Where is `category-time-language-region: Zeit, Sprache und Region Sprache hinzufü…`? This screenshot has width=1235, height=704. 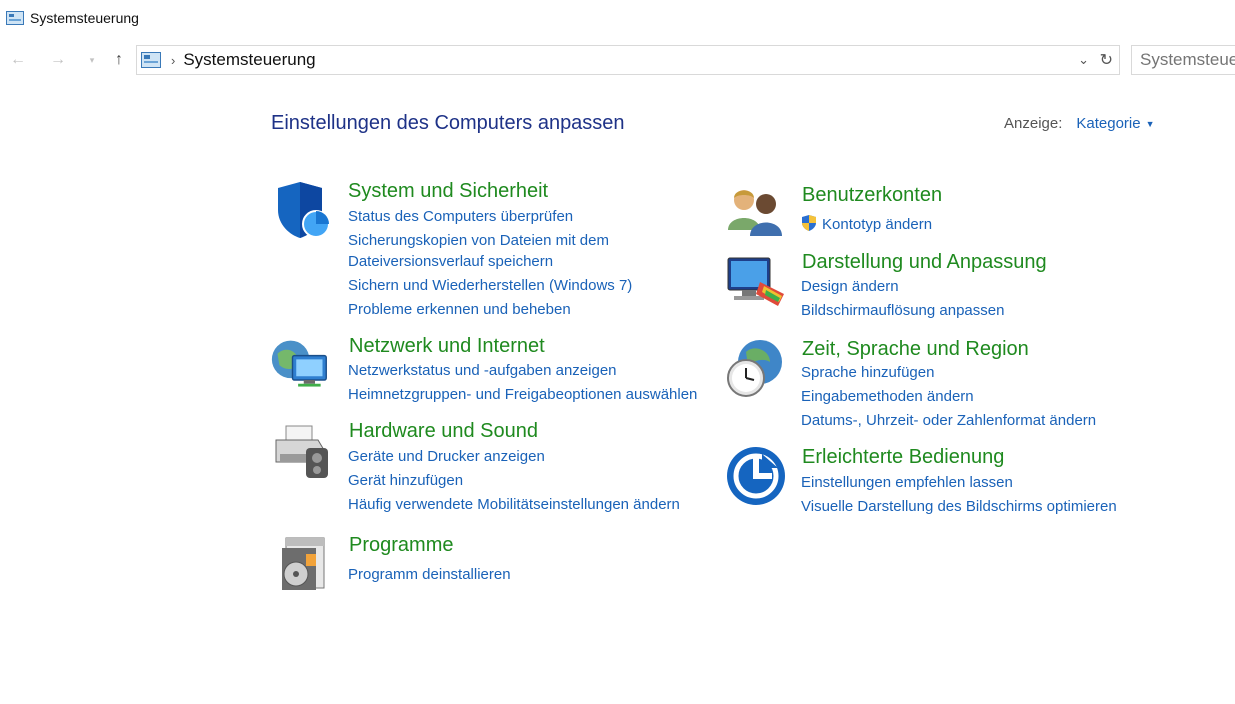
category-time-language-region: Zeit, Sprache und Region Sprache hinzufü… is located at coordinates (934, 388).